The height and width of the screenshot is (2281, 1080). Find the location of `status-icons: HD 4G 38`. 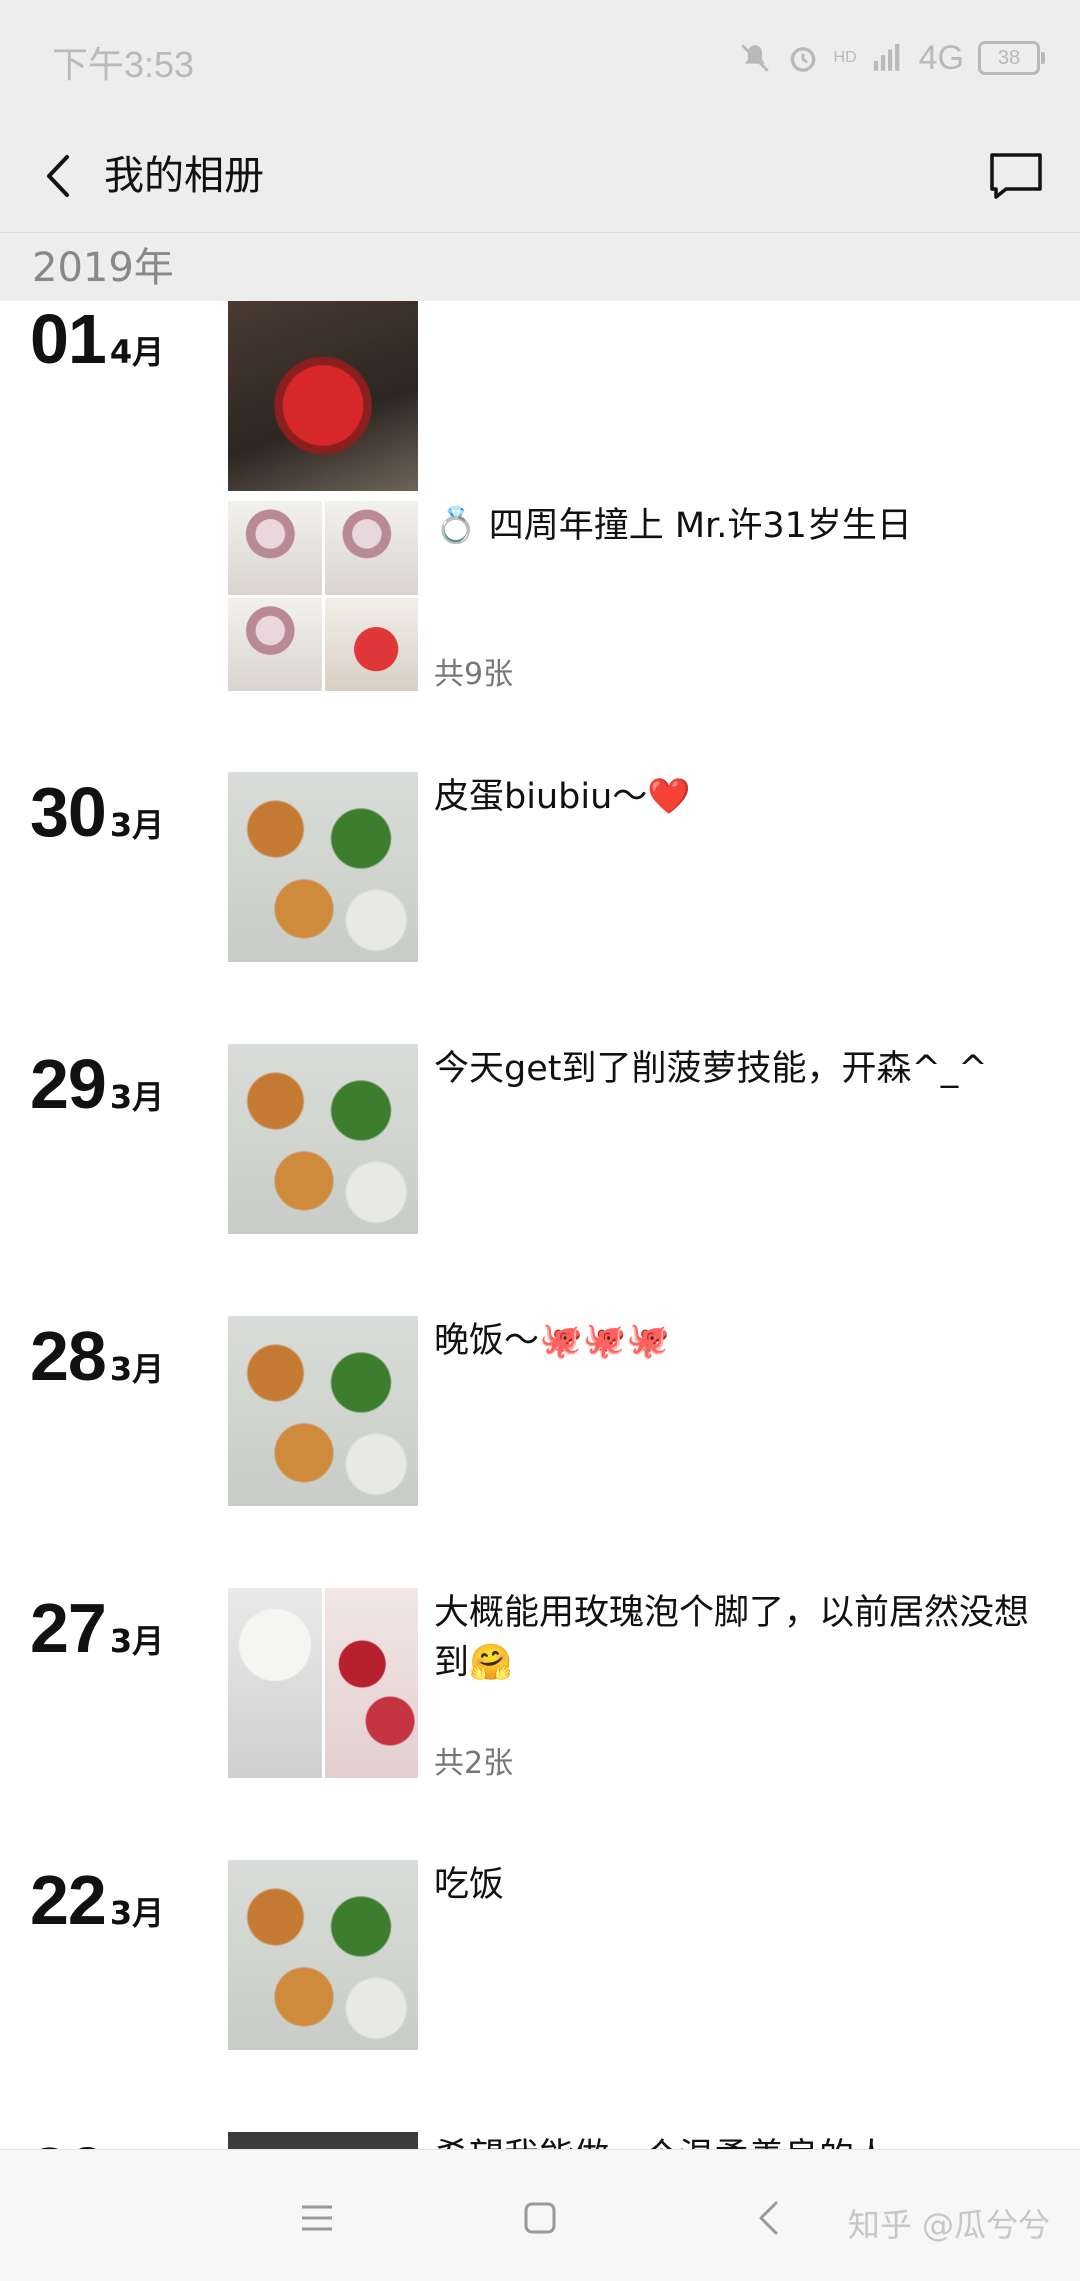

status-icons: HD 4G 38 is located at coordinates (891, 58).